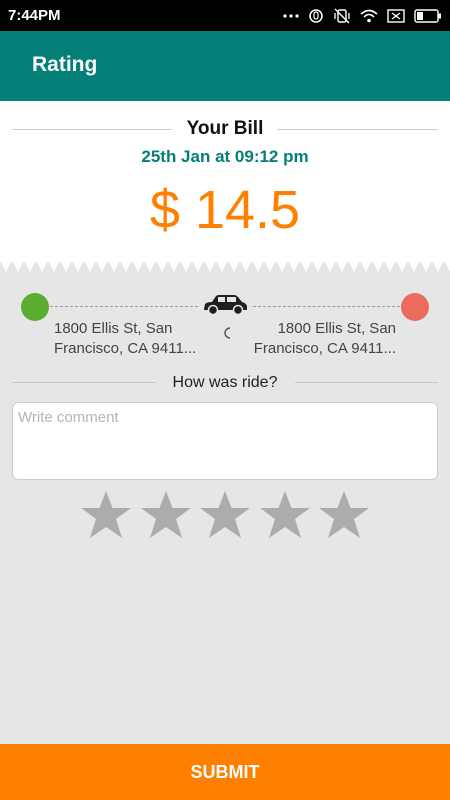 The width and height of the screenshot is (450, 800). I want to click on bill-header: Your Bill, so click(225, 129).